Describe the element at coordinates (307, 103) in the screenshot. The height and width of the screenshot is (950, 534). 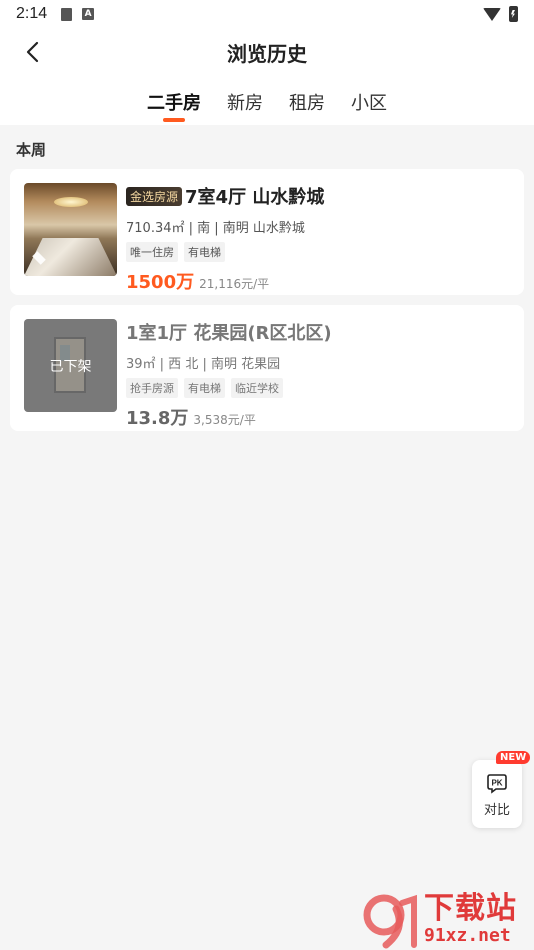
I see `tab-label: 租房` at that location.